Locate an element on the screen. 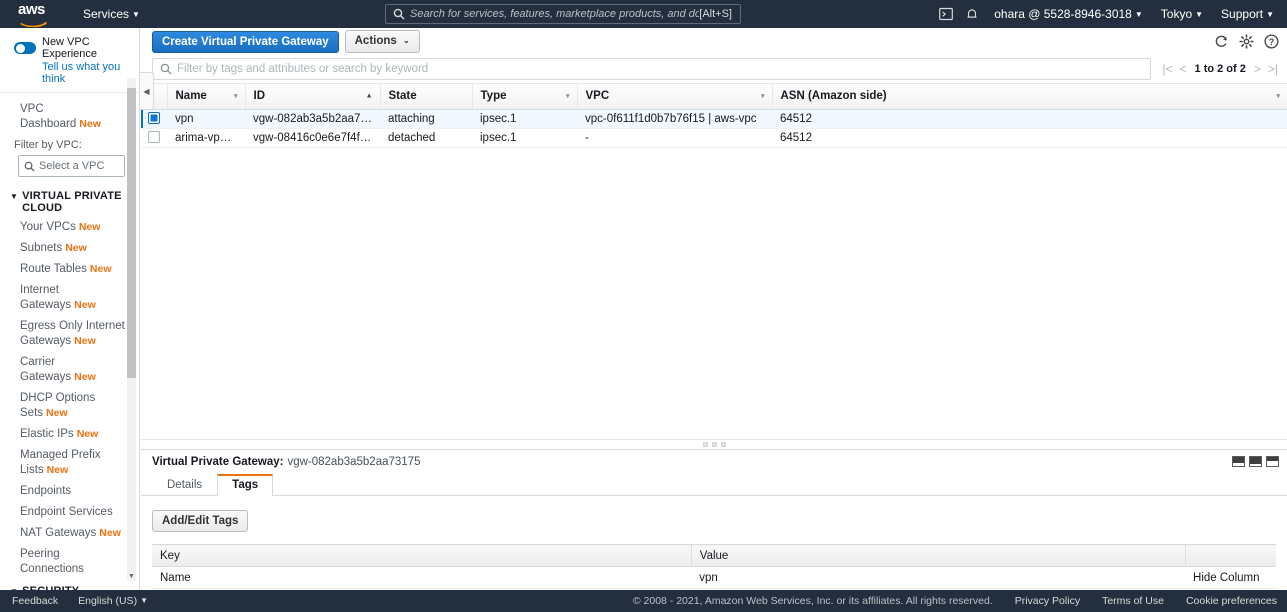 The image size is (1287, 612). services-menu-label: Services is located at coordinates (106, 14).